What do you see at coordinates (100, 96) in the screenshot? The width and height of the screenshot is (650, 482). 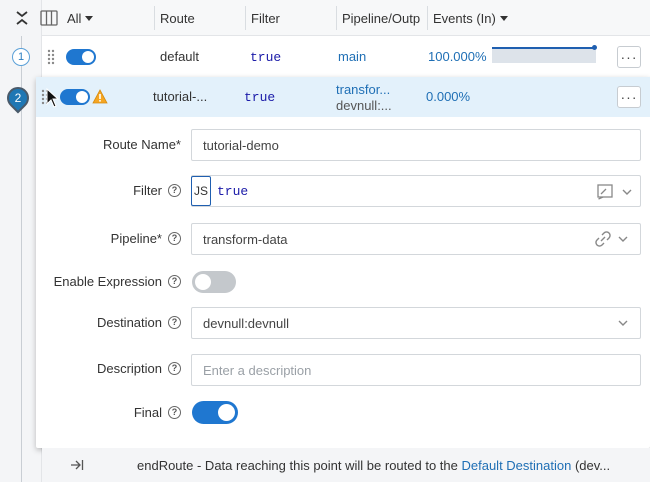 I see `warning-icon` at bounding box center [100, 96].